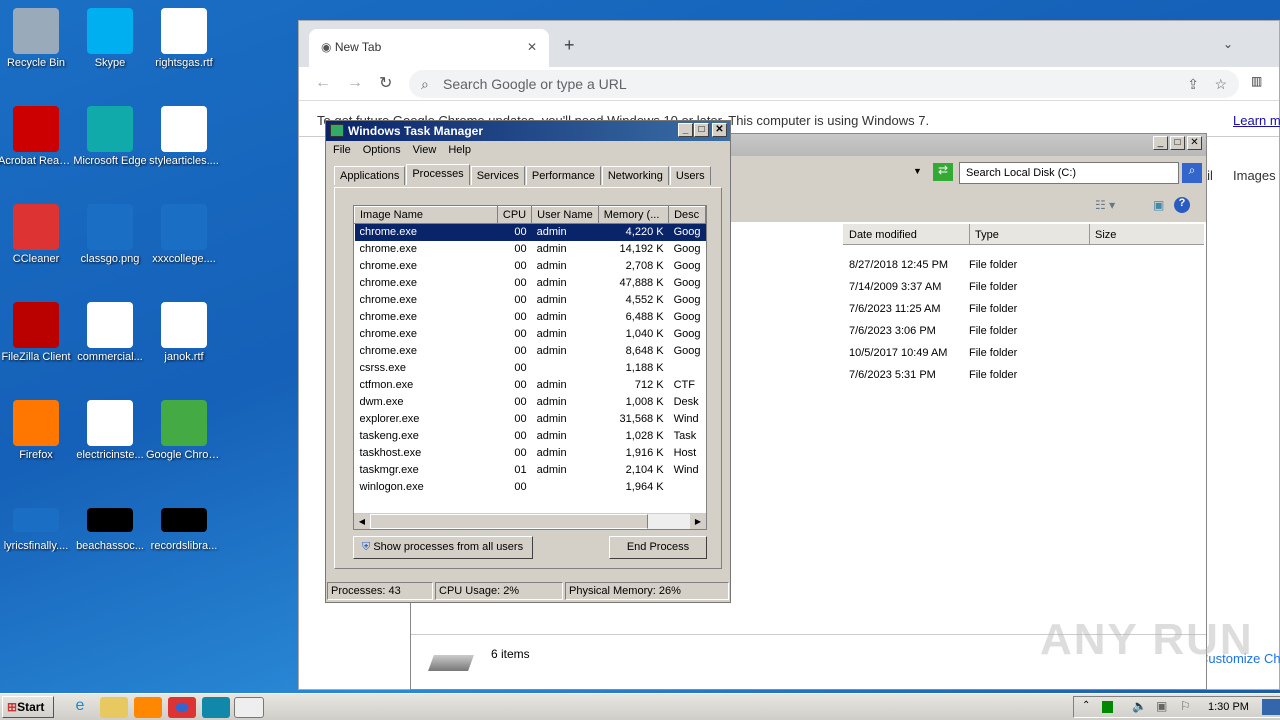 The height and width of the screenshot is (720, 1280). What do you see at coordinates (917, 171) in the screenshot?
I see `dropdown-icon: ▼` at bounding box center [917, 171].